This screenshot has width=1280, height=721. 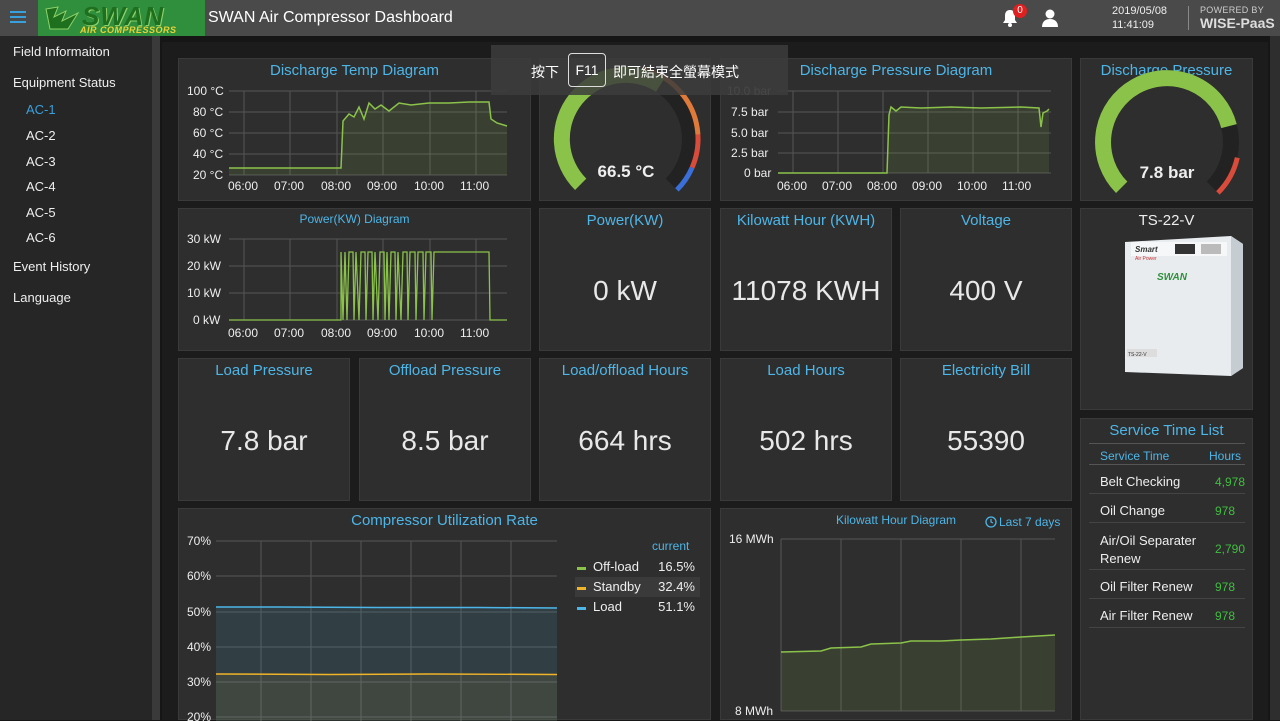 I want to click on y-tick: 30%, so click(x=199, y=682).